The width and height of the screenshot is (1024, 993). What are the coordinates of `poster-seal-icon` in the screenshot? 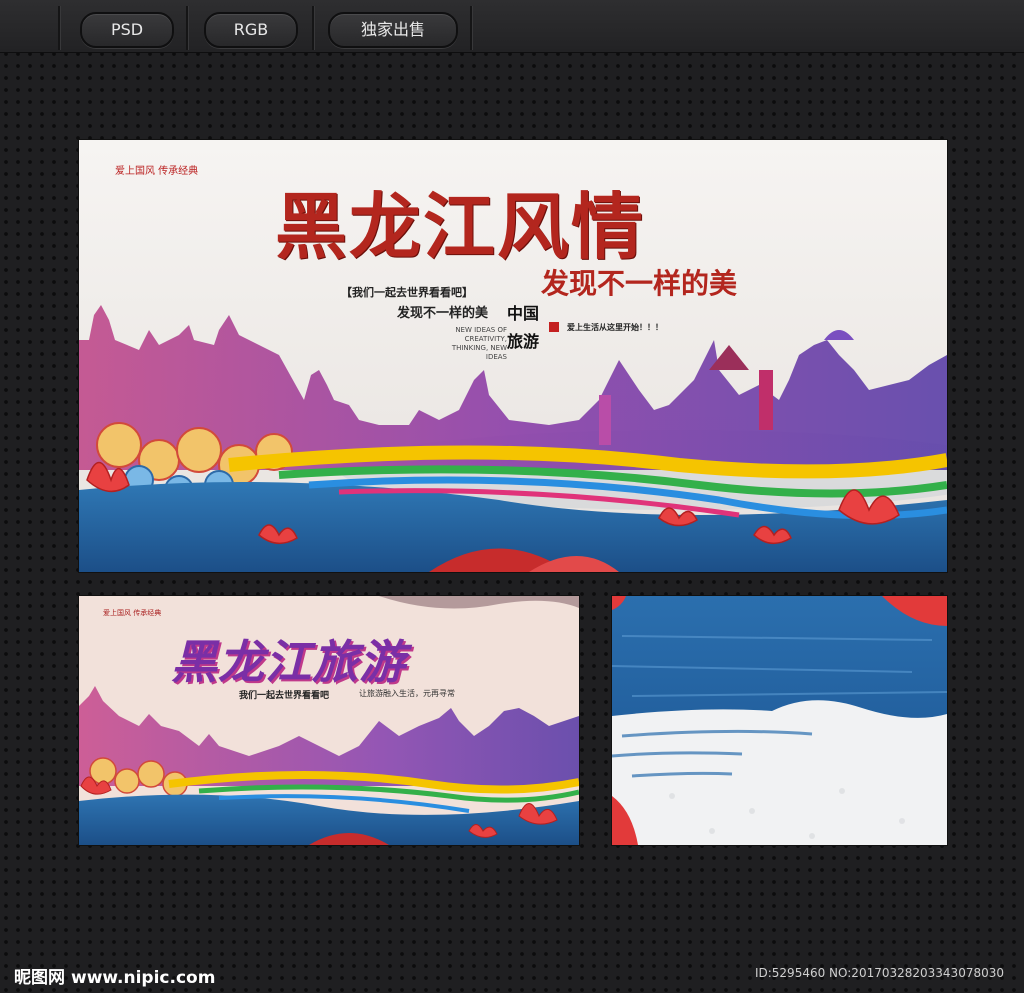 It's located at (554, 327).